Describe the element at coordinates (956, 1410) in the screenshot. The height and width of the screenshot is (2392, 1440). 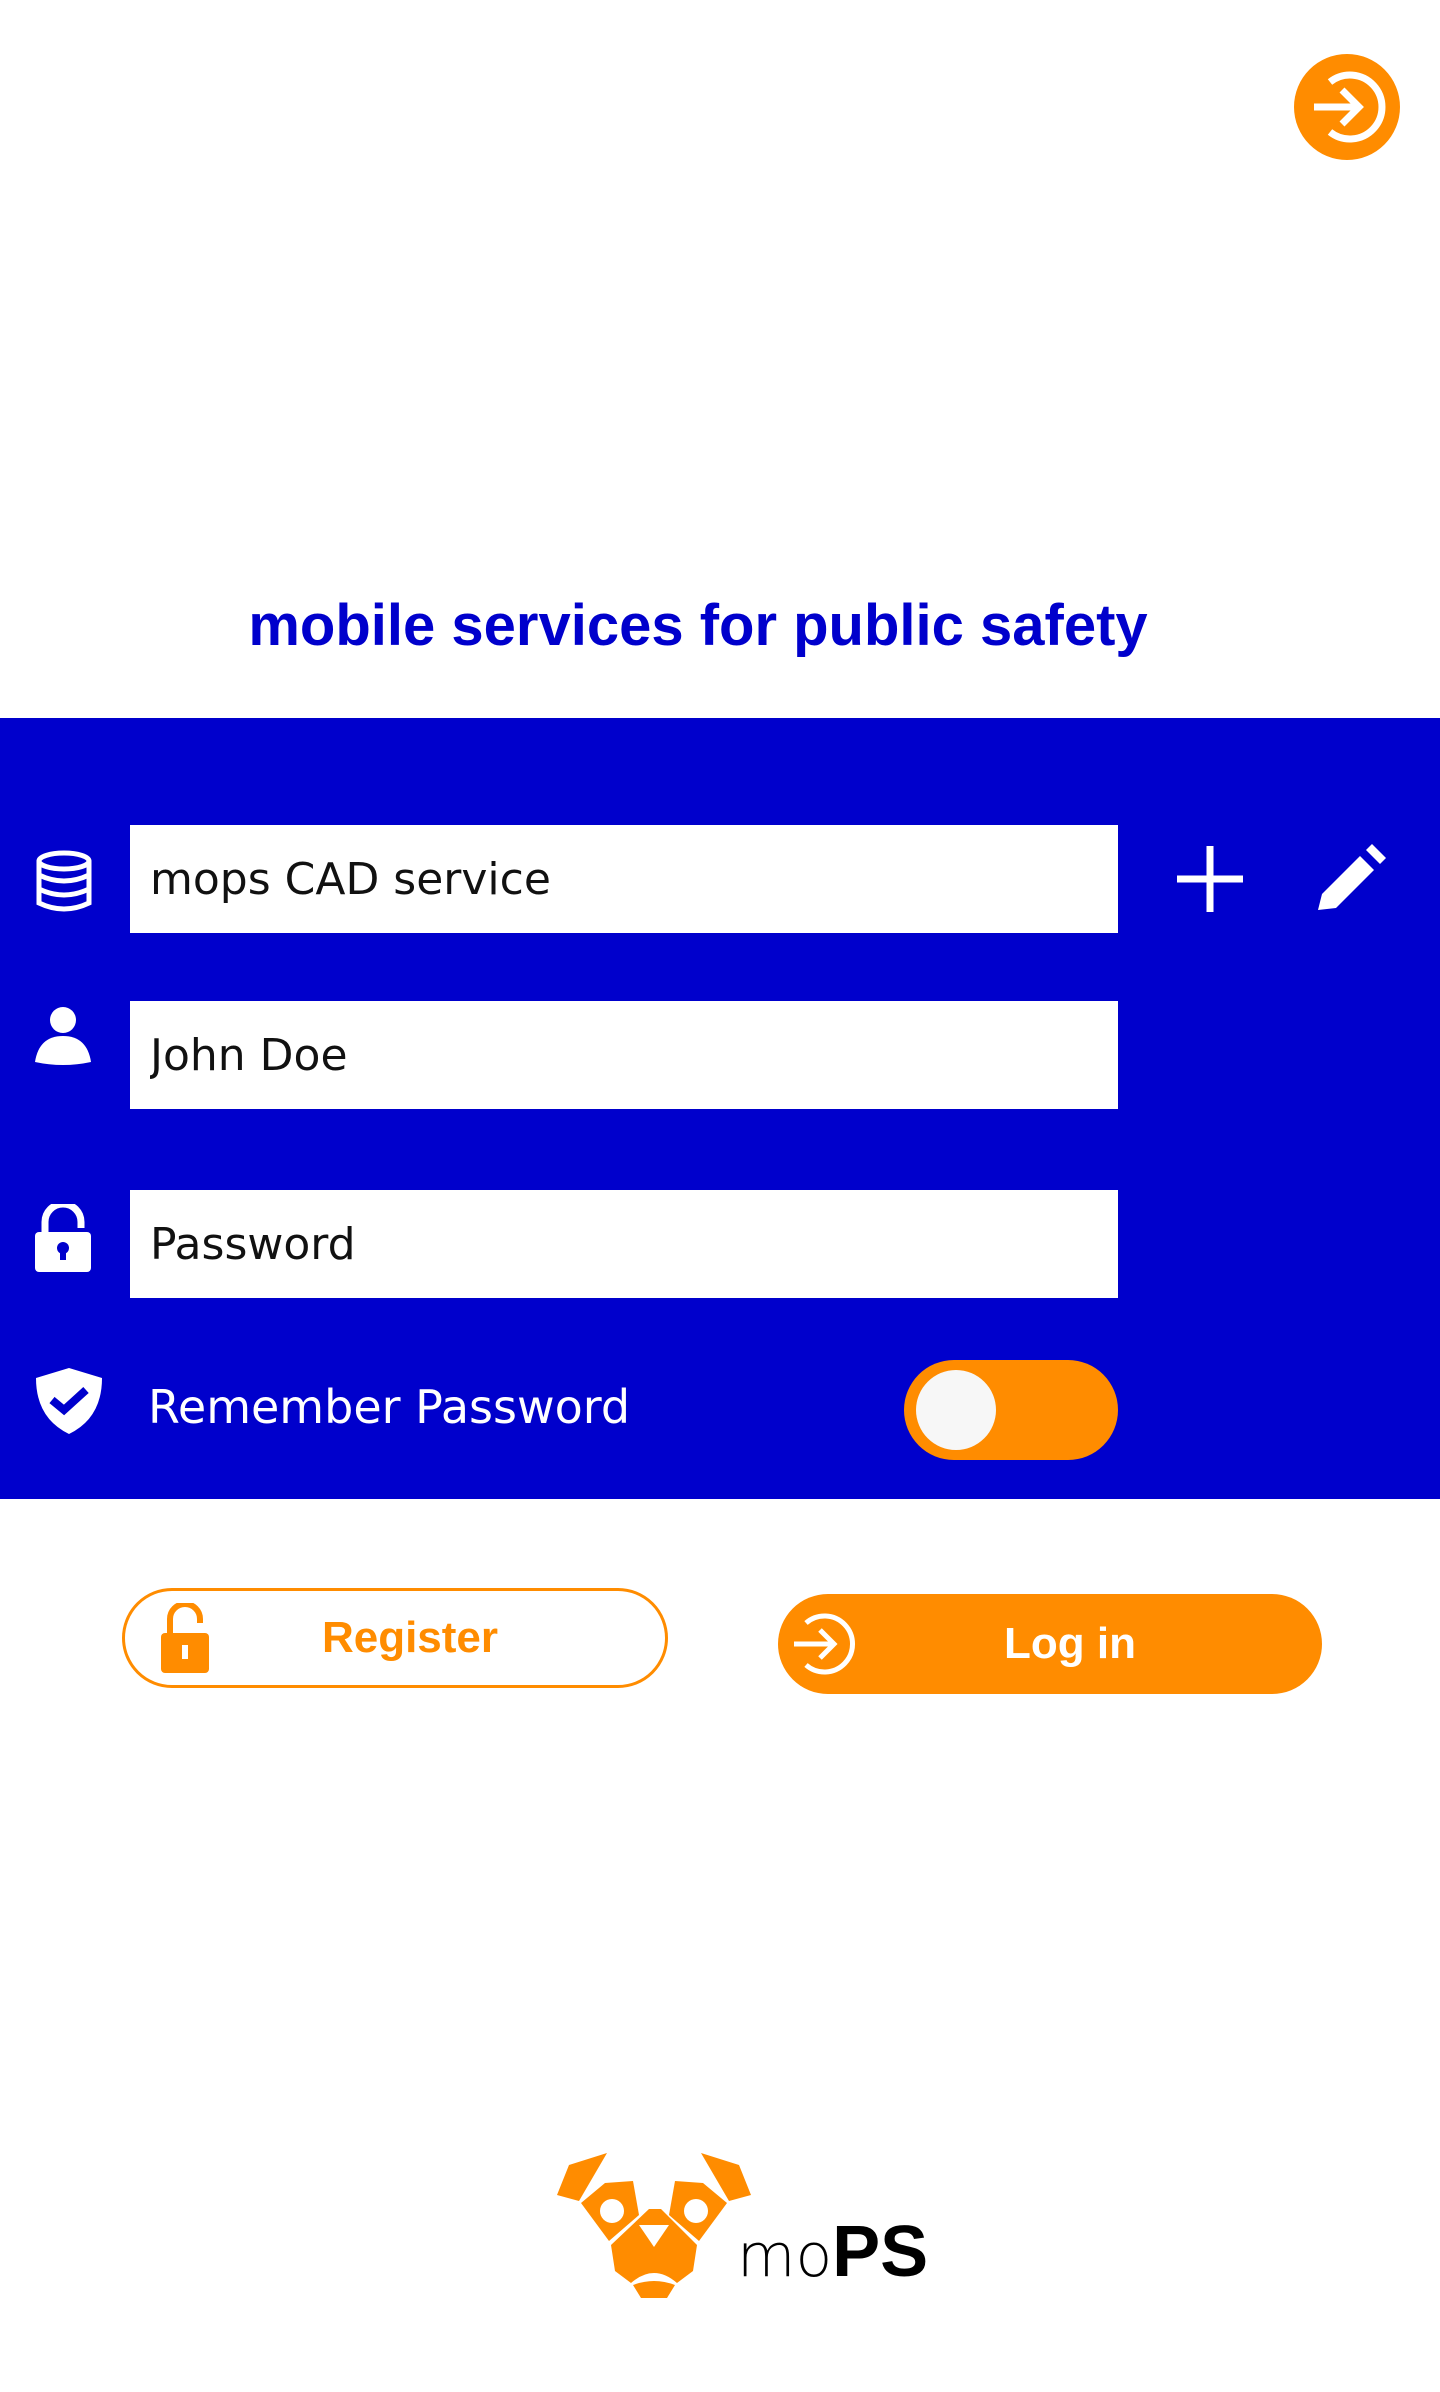
I see `toggle-knob` at that location.